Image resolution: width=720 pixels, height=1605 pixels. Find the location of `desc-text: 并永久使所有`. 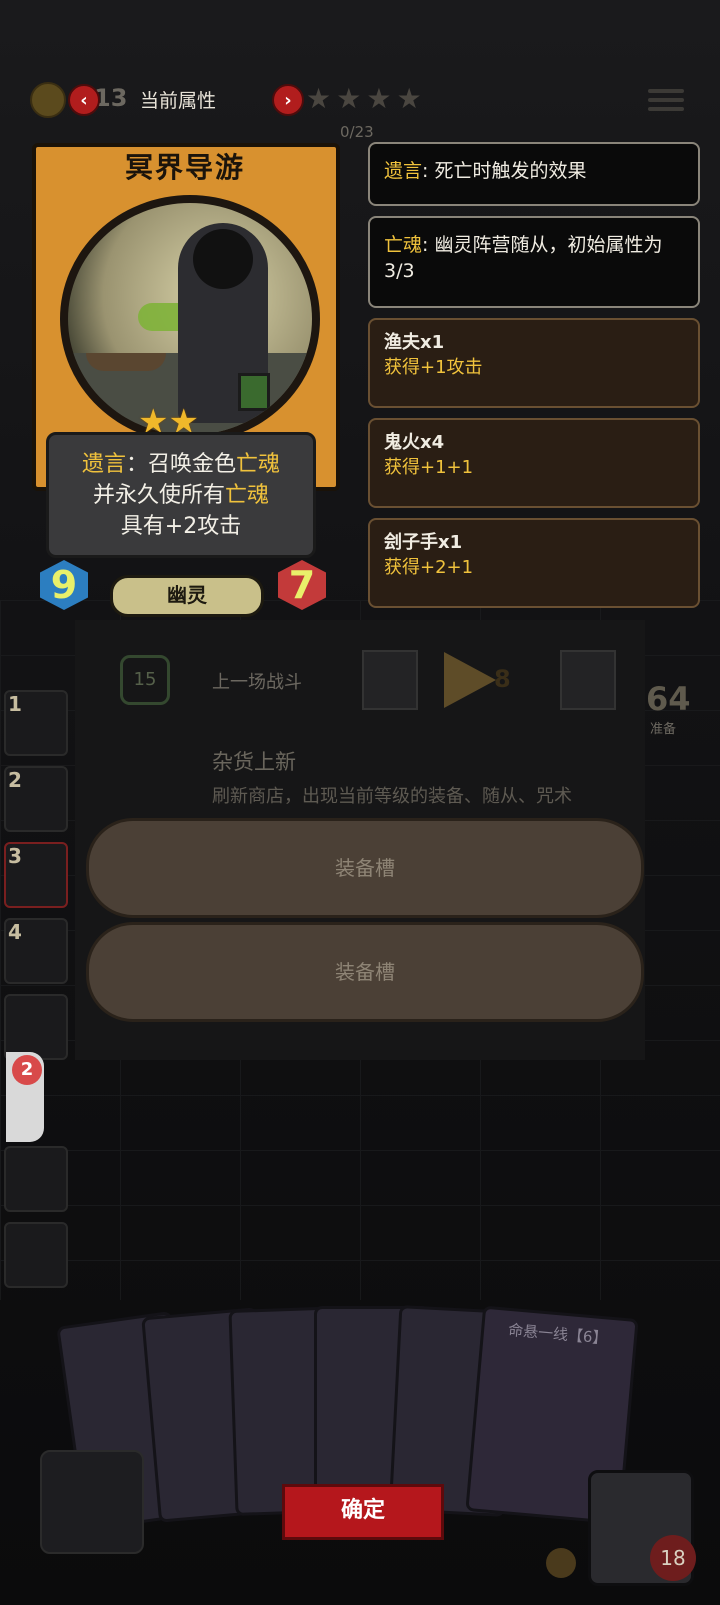

desc-text: 并永久使所有 is located at coordinates (158, 495).